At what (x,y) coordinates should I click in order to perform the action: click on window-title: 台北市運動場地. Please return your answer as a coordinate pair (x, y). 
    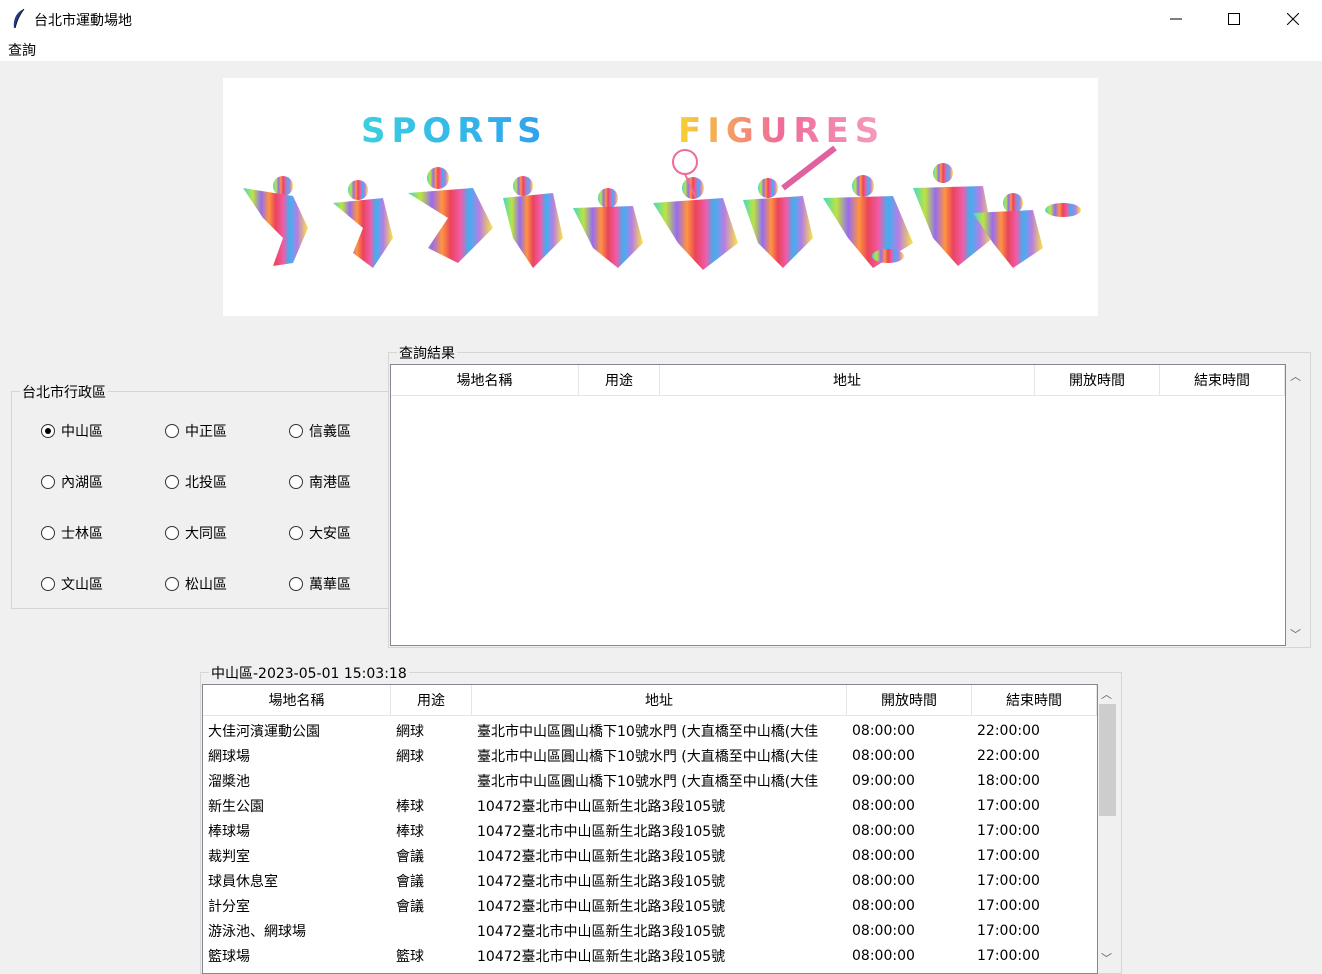
    Looking at the image, I should click on (83, 21).